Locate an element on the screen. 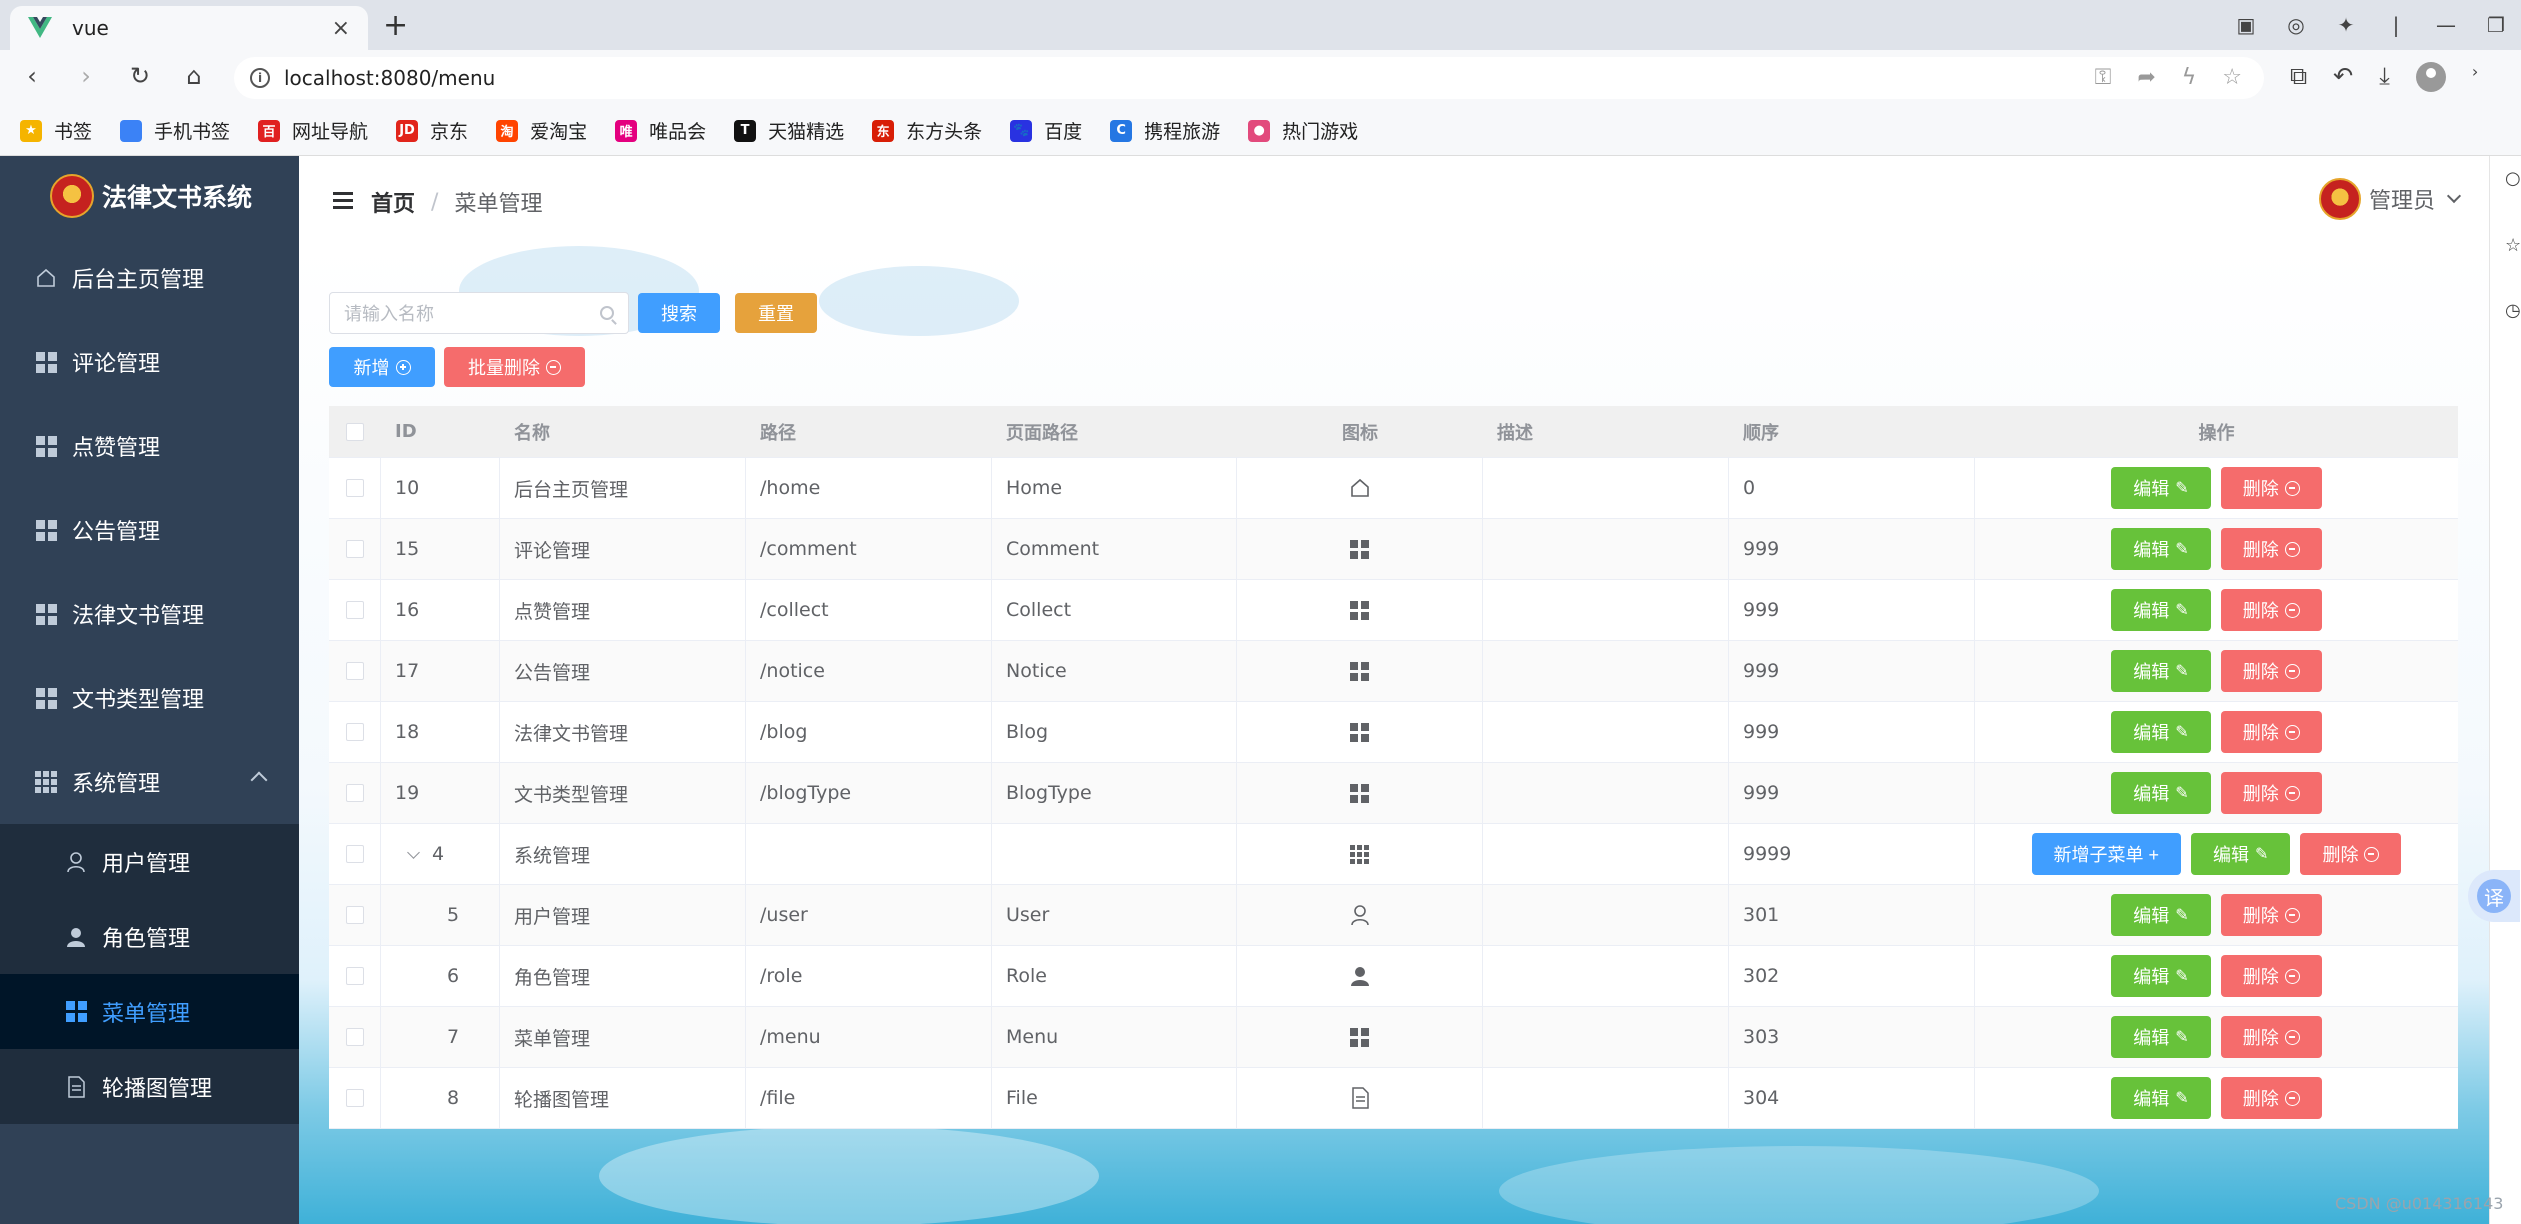 The image size is (2521, 1224). bookmark-item: T 天猫精选 is located at coordinates (789, 130).